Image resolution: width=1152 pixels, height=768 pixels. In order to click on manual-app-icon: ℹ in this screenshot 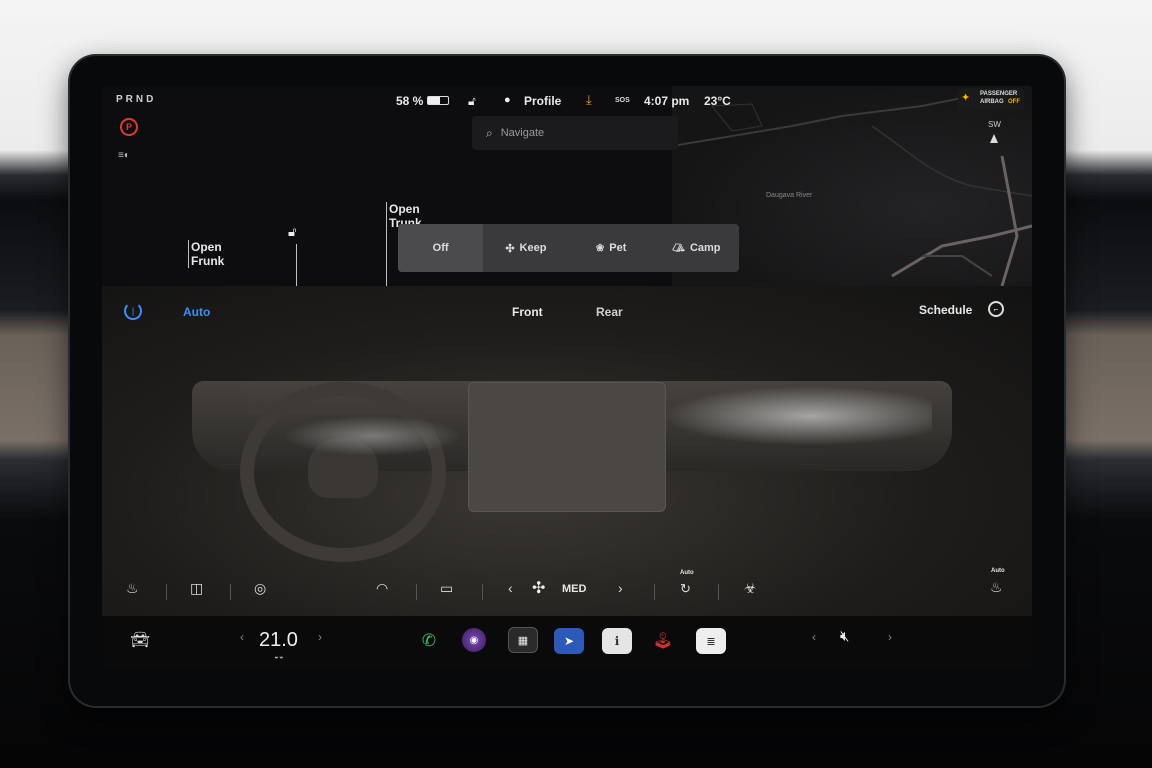, I will do `click(617, 641)`.